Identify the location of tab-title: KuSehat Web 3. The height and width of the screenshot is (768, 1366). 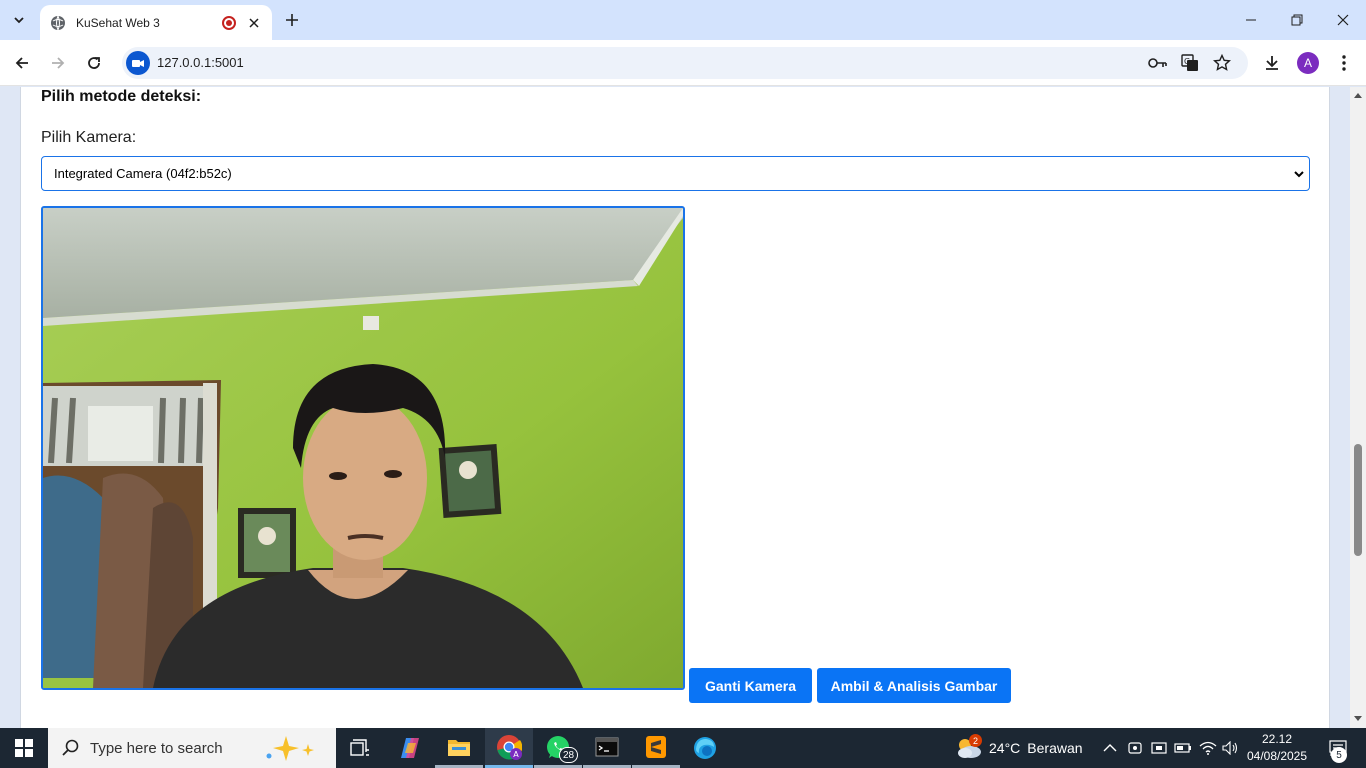
(118, 22).